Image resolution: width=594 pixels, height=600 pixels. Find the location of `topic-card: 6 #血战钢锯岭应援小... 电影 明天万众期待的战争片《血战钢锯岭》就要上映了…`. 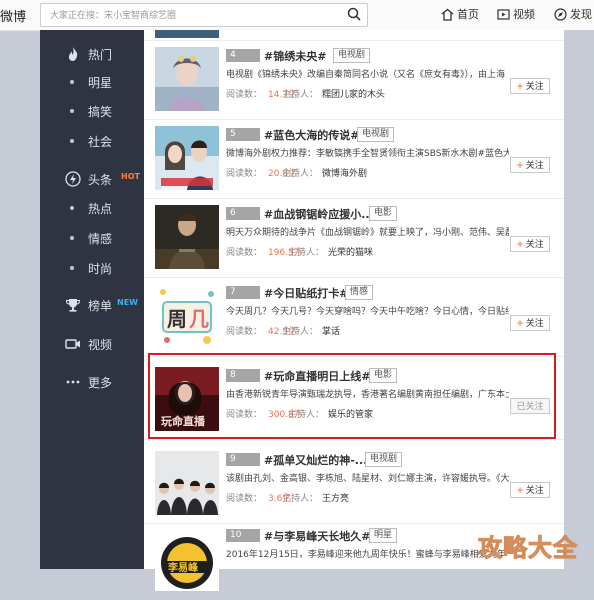

topic-card: 6 #血战钢锯岭应援小... 电影 明天万众期待的战争片《血战钢锯岭》就要上映了… is located at coordinates (354, 240).